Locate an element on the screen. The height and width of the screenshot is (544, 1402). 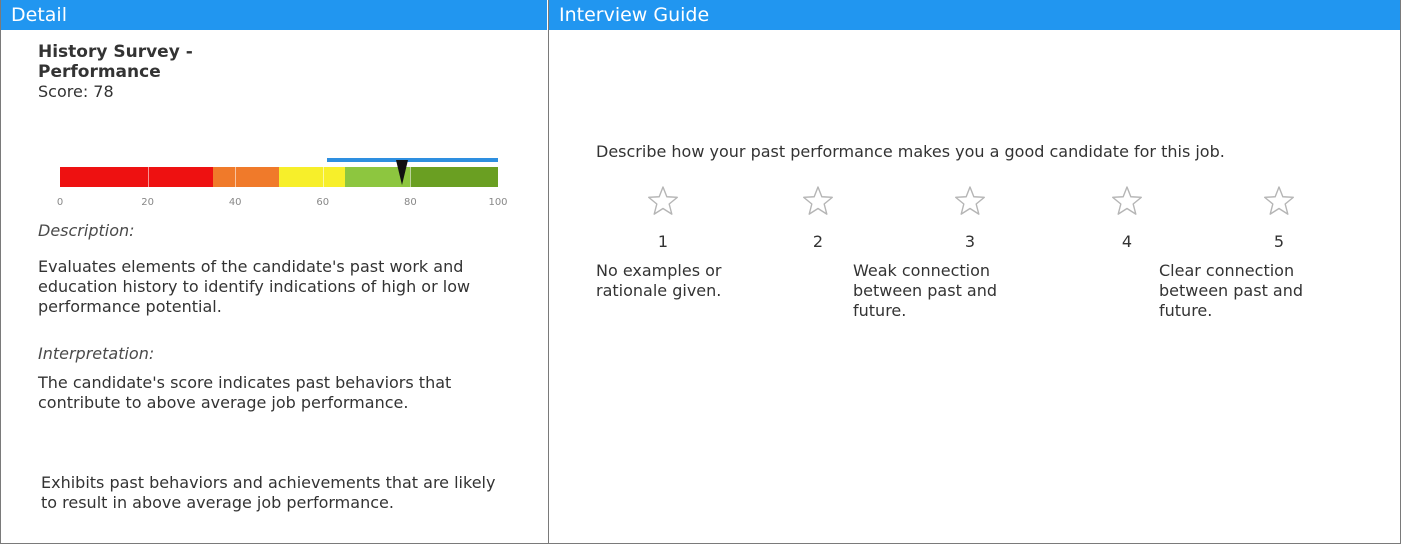
gauge-tick-label: 80 is located at coordinates (410, 202).